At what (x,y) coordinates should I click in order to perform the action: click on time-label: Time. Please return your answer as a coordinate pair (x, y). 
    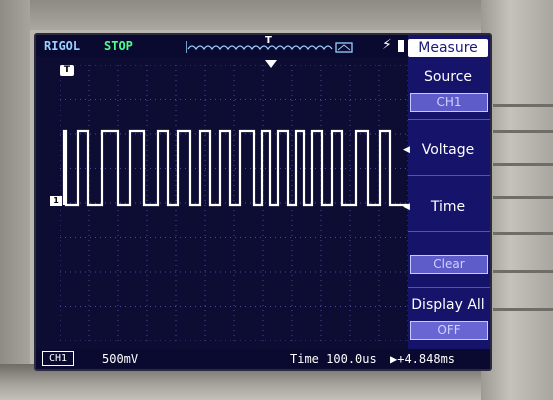
    Looking at the image, I should click on (304, 359).